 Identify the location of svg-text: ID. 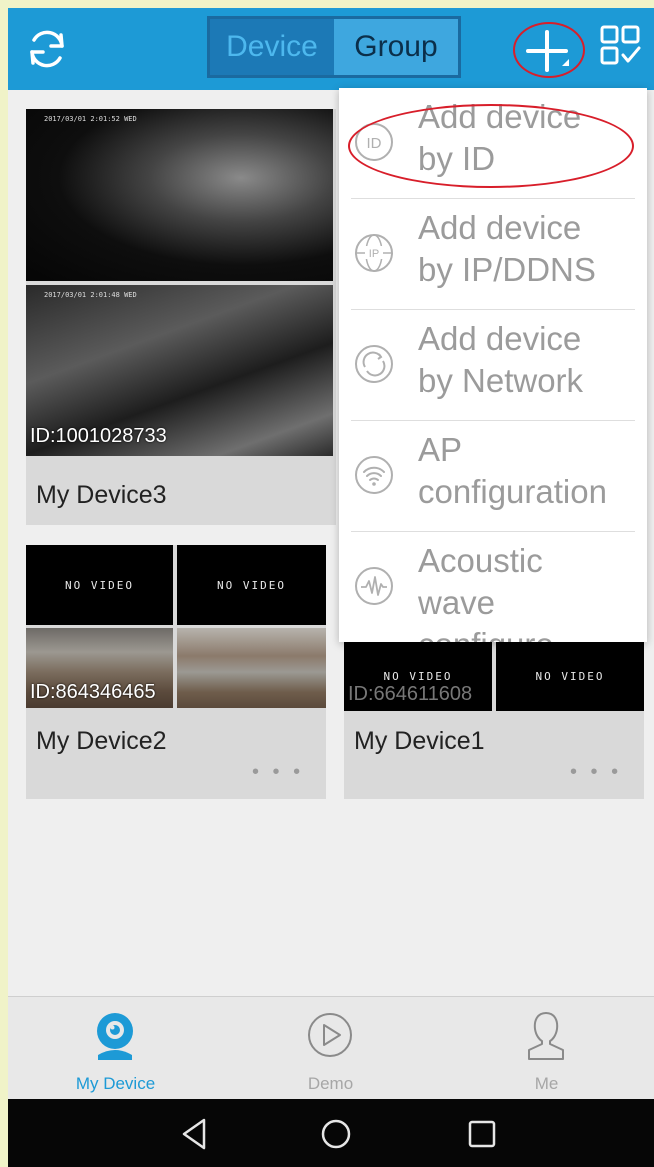
(374, 143).